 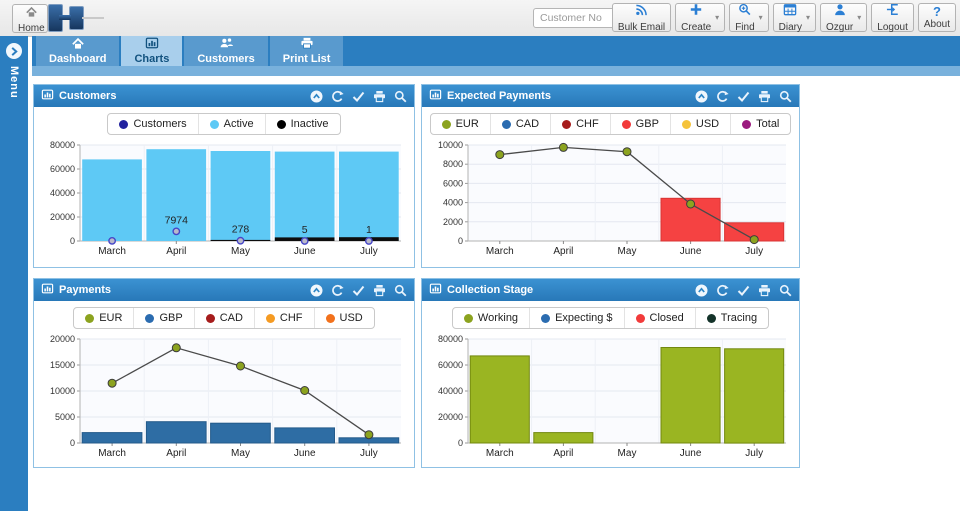 I want to click on svg-text: 20000, so click(x=450, y=417).